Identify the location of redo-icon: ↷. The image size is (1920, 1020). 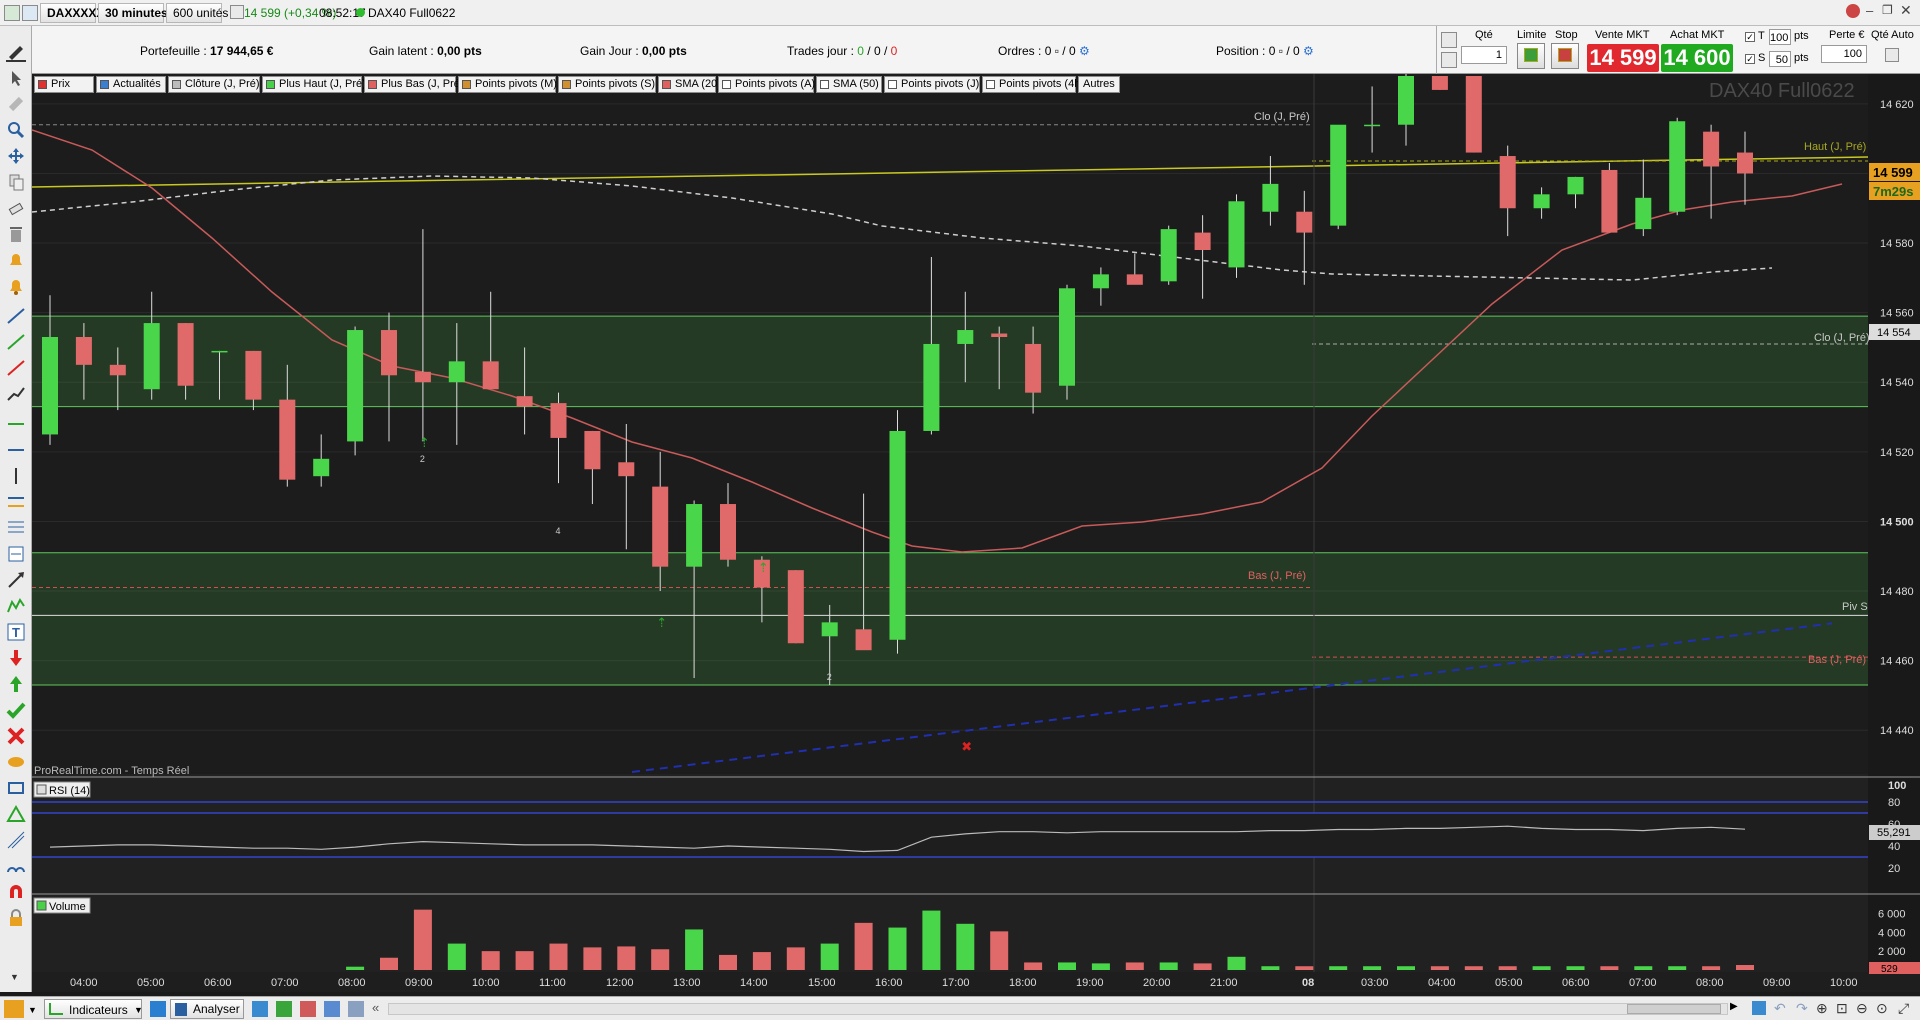
(1802, 1008).